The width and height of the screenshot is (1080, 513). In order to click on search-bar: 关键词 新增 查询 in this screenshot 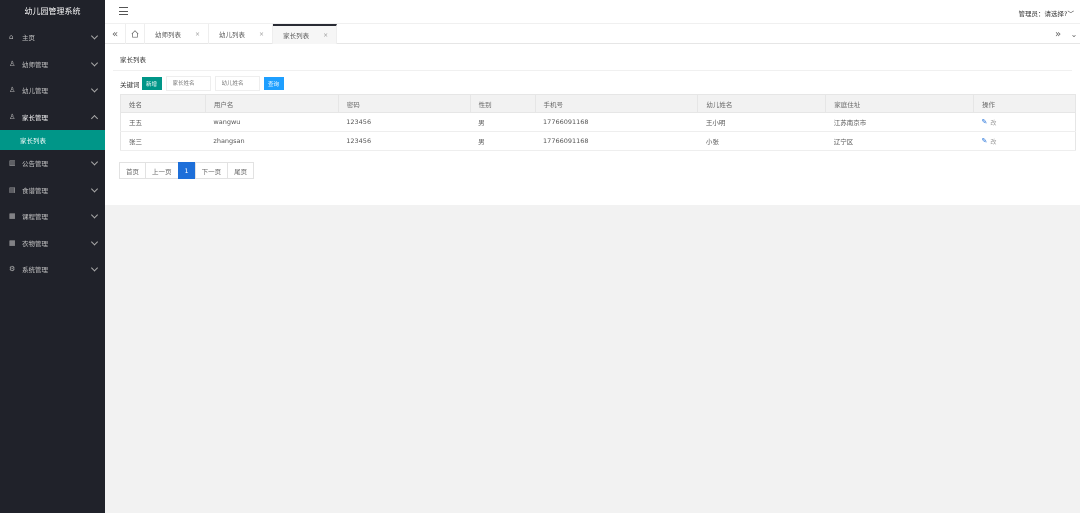, I will do `click(202, 83)`.